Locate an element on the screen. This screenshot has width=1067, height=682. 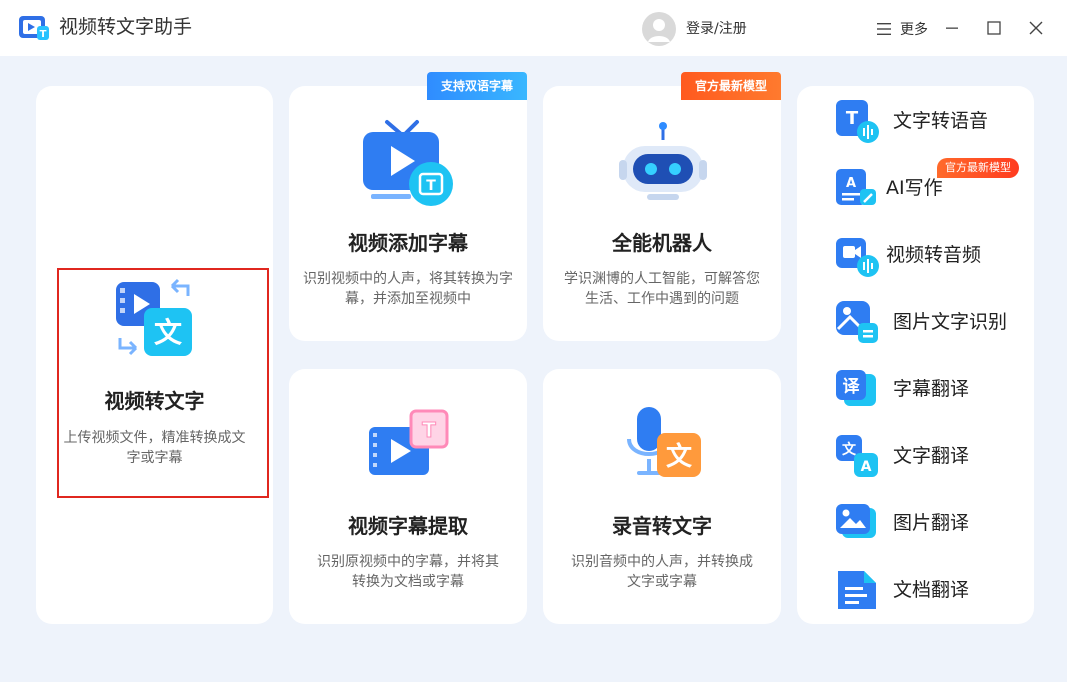
close-icon is located at coordinates (1036, 28).